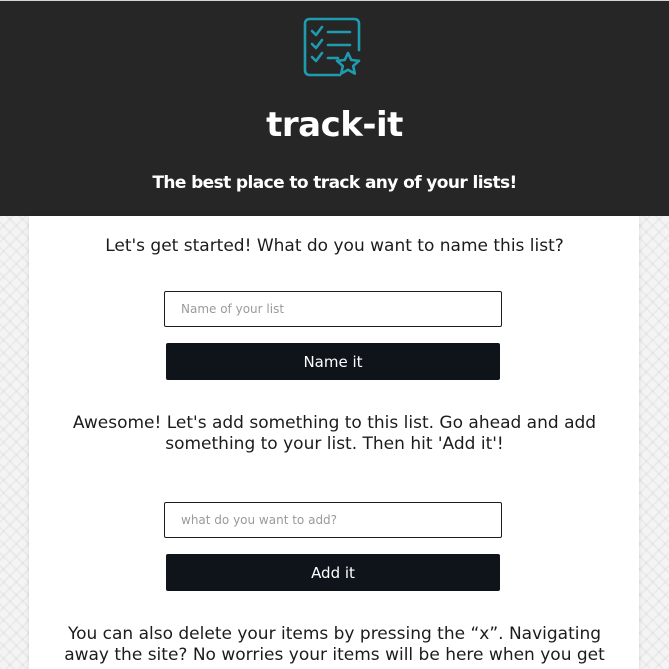 The width and height of the screenshot is (669, 669). Describe the element at coordinates (333, 520) in the screenshot. I see `add-item-input` at that location.